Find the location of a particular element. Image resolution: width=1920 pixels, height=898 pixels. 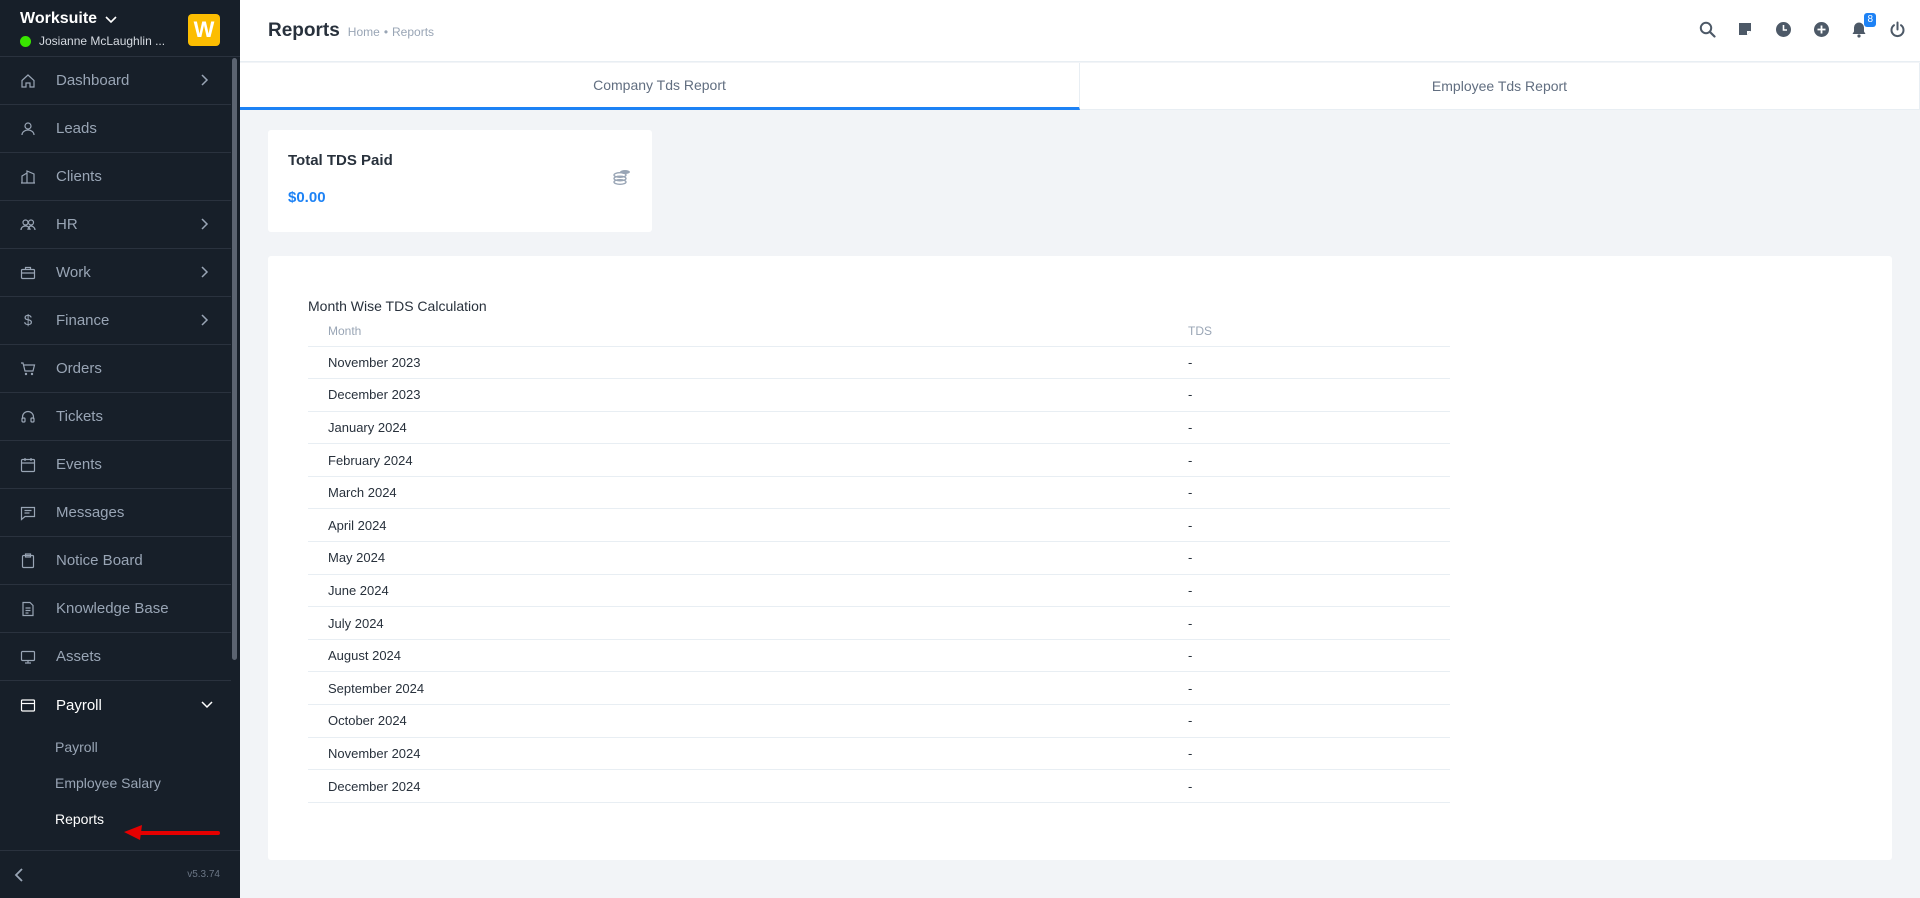

payroll-submenu: Payroll Employee Salary Reports is located at coordinates (120, 783).